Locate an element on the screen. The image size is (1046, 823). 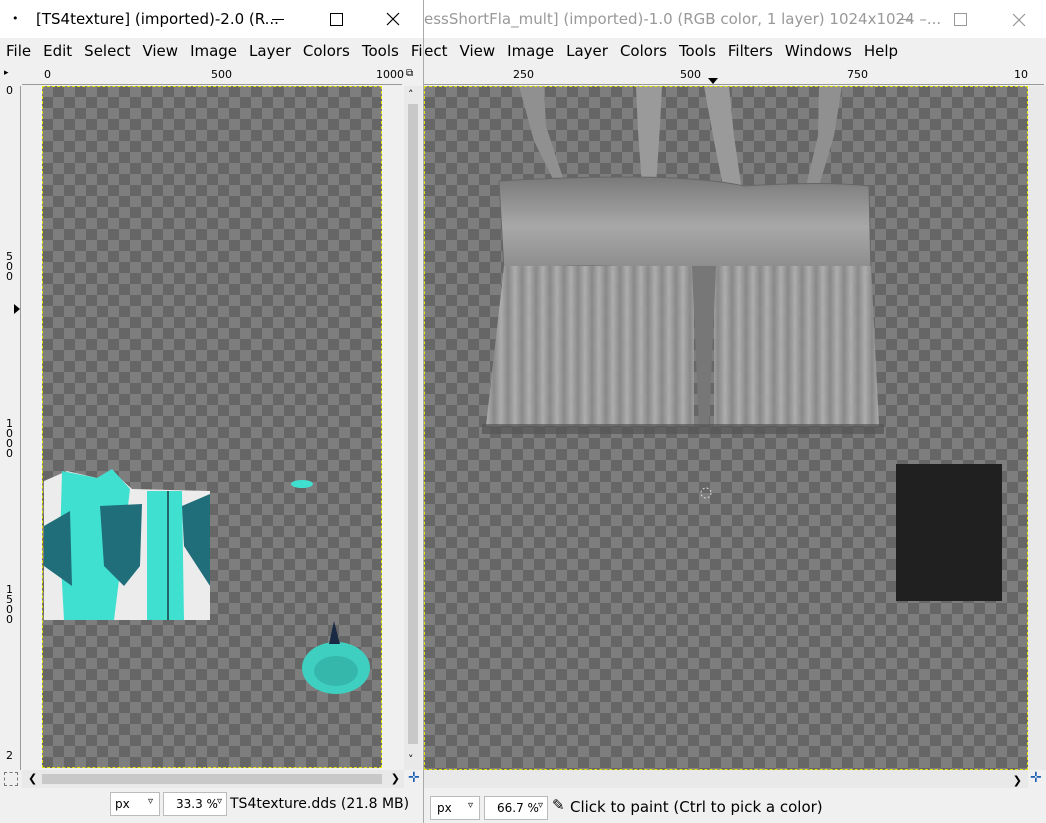
left-vertical-scrollbar: ˄ ˅ is located at coordinates (413, 428).